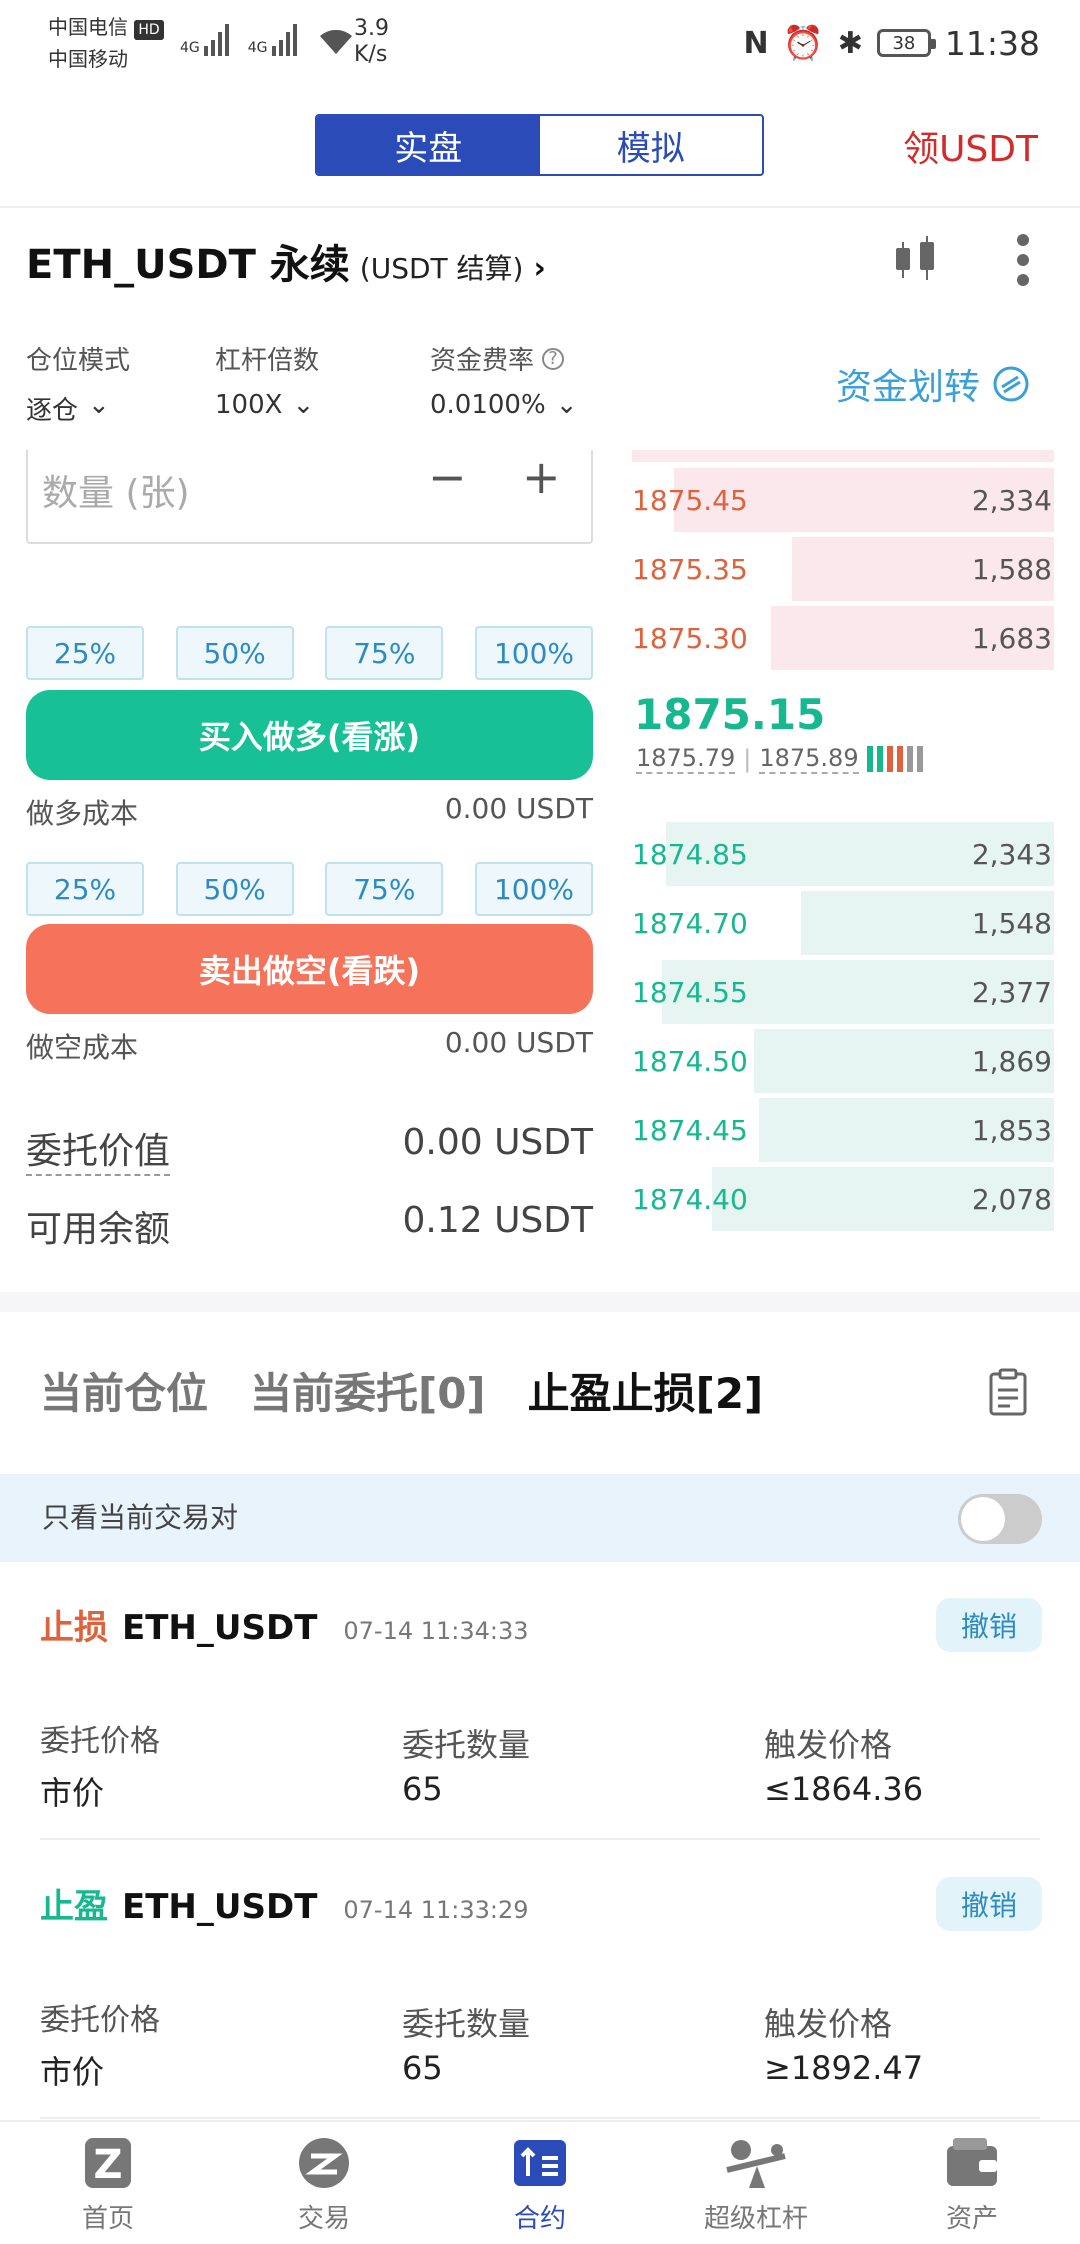 This screenshot has width=1080, height=2244. I want to click on margin-mode-label: 仓位模式, so click(78, 361).